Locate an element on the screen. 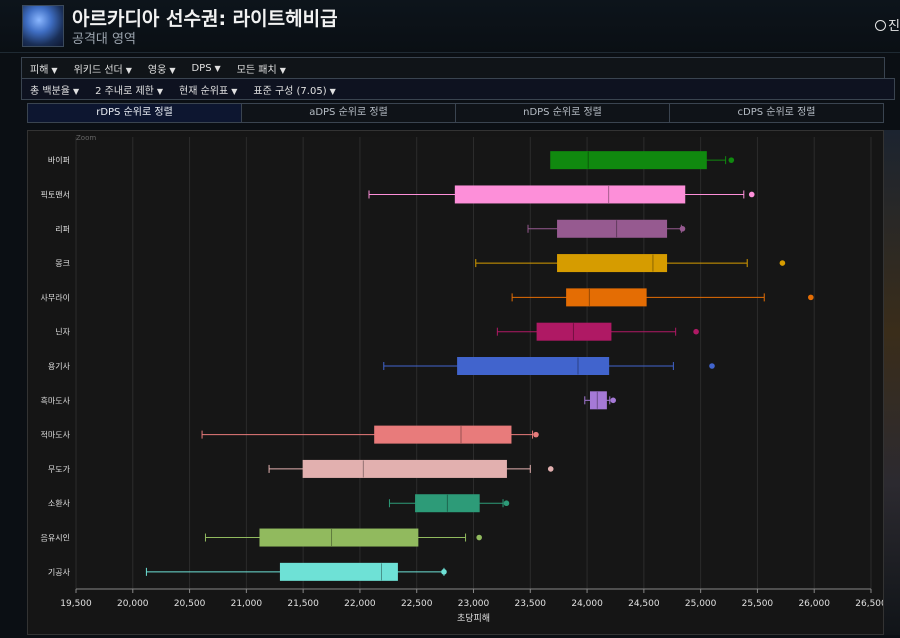 The image size is (900, 638). page-title: 아르카디아 선수권: 라이트헤비급 is located at coordinates (205, 19).